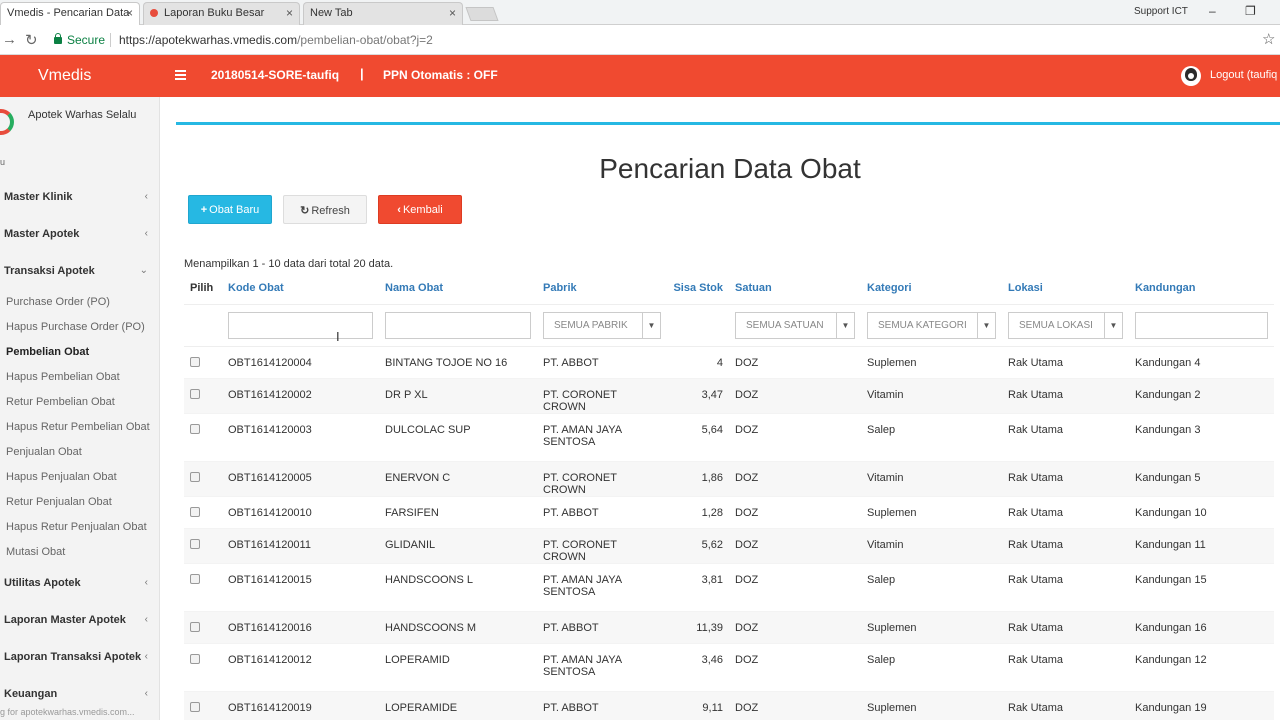 Image resolution: width=1280 pixels, height=720 pixels. I want to click on menu-laporan-master-apotek: Laporan Master Apotek ‹, so click(79, 620).